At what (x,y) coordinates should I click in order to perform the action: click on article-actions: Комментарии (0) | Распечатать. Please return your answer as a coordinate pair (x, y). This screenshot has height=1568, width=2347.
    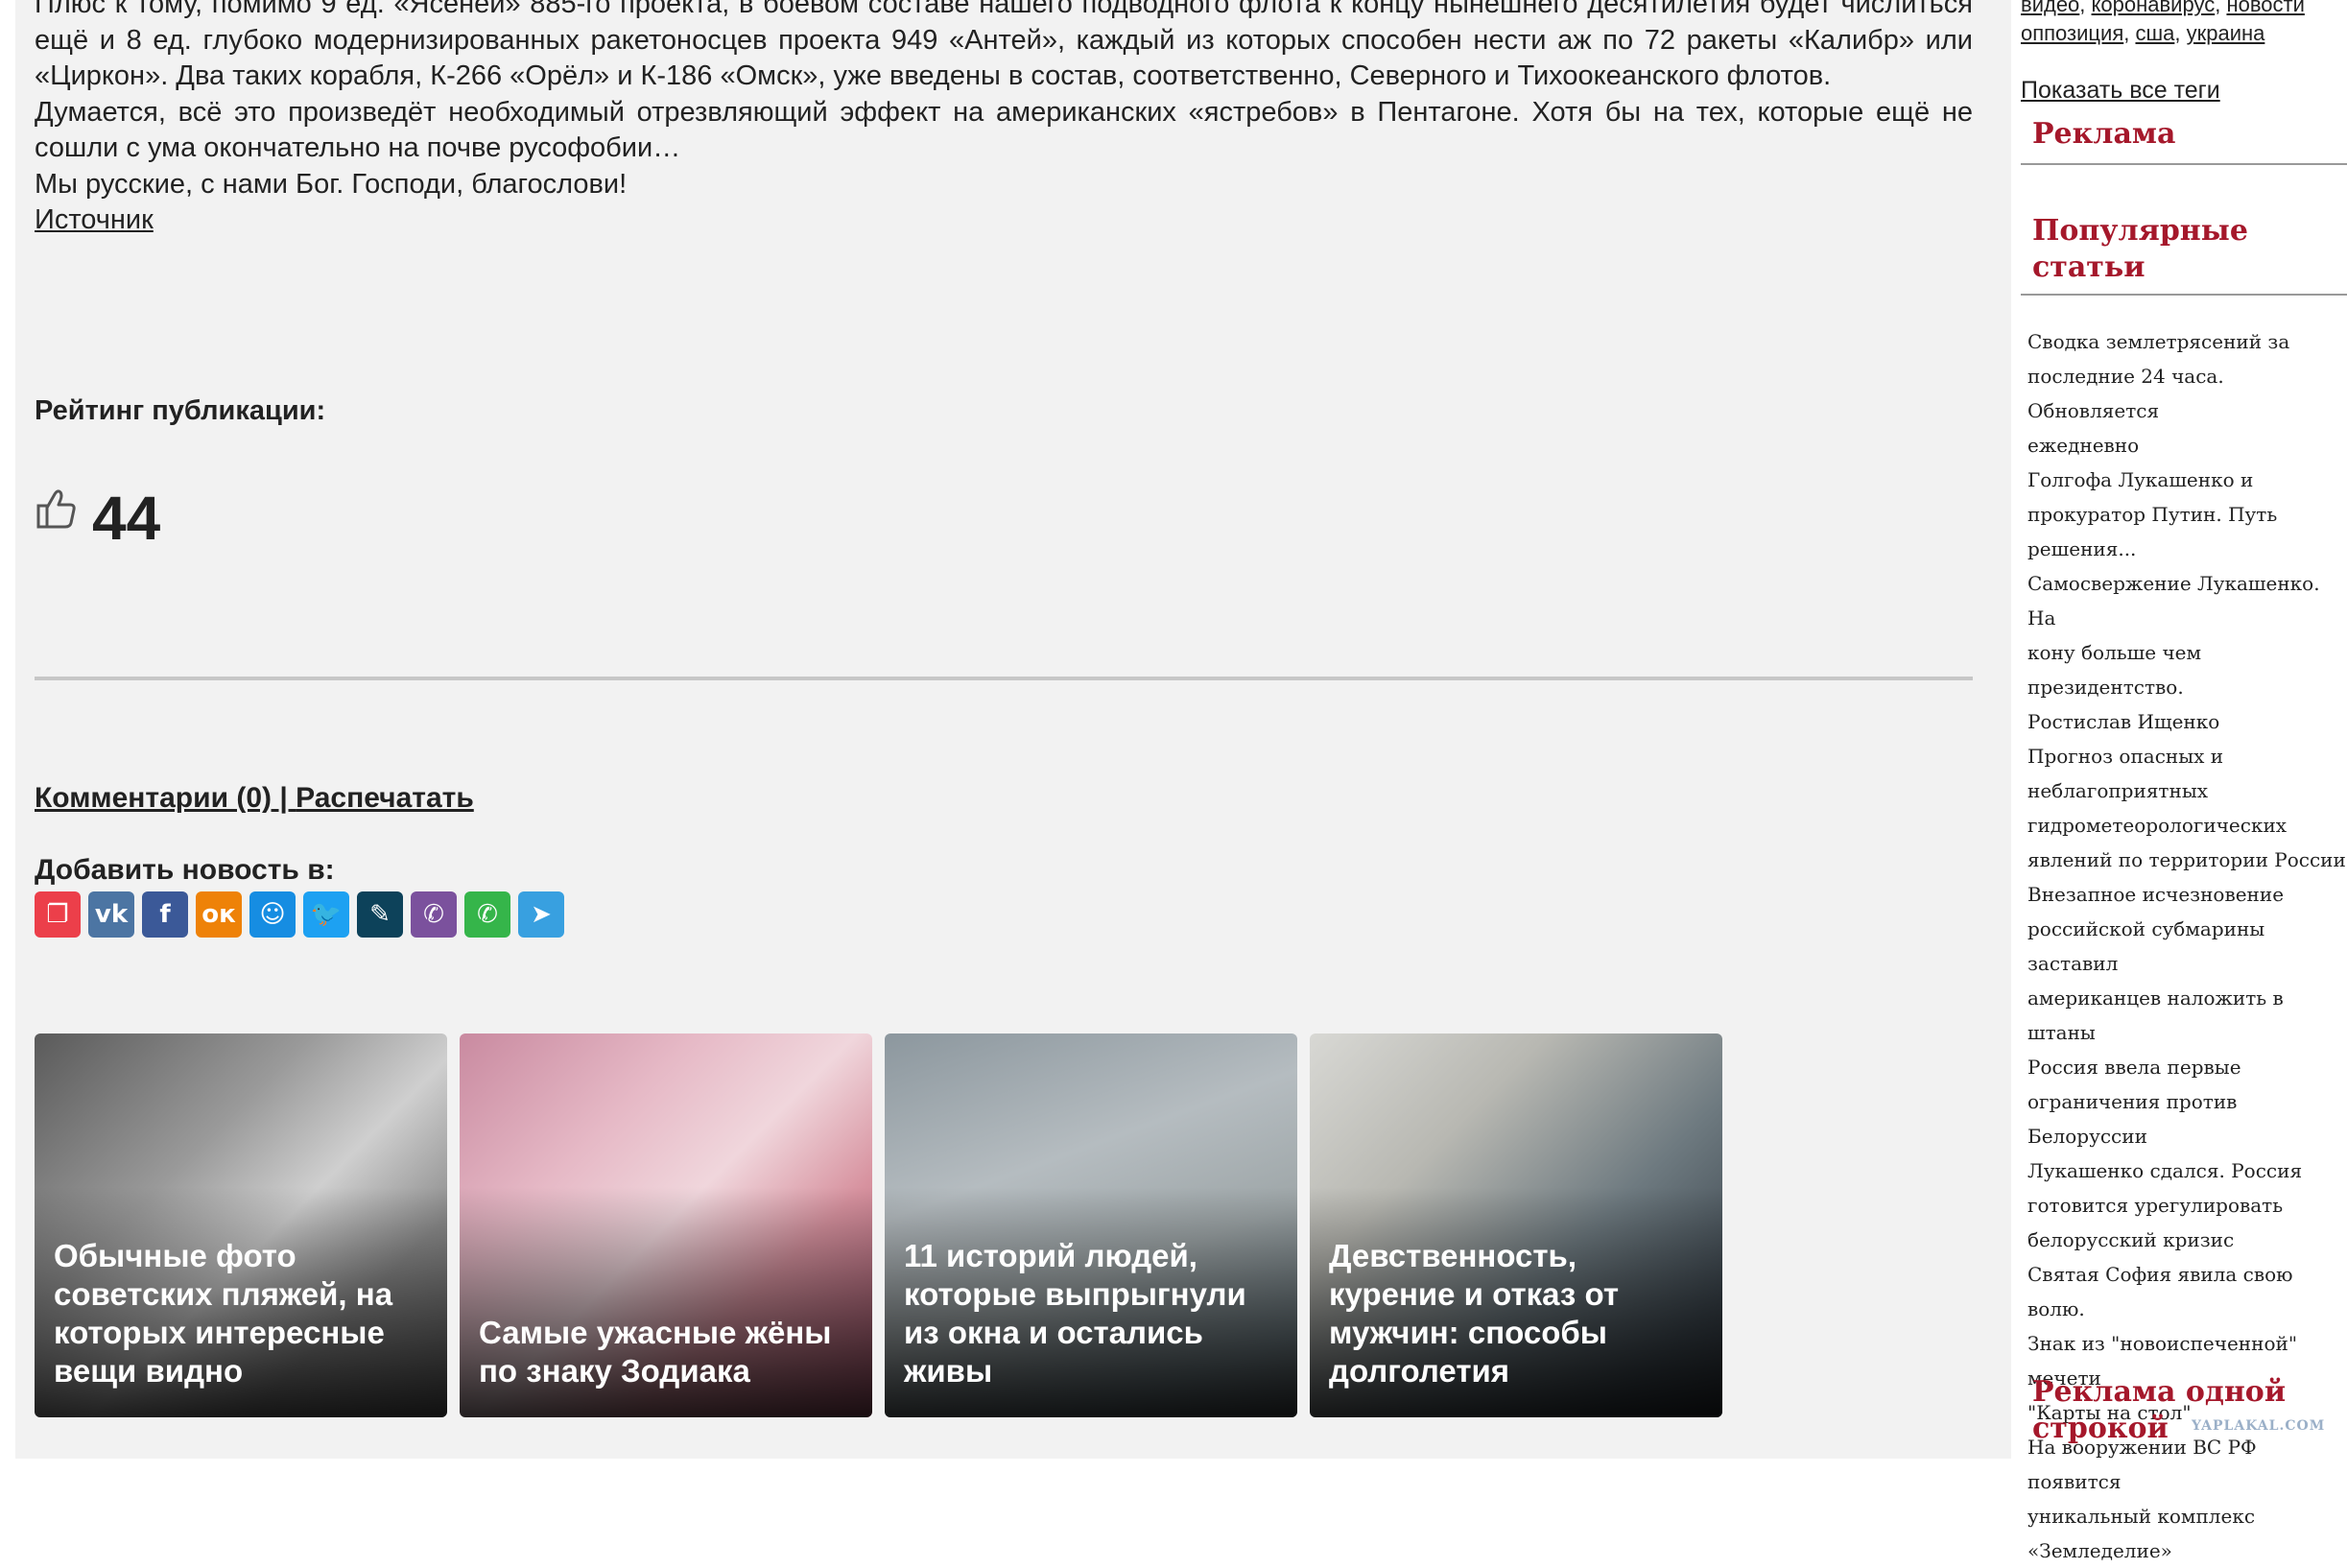
    Looking at the image, I should click on (254, 798).